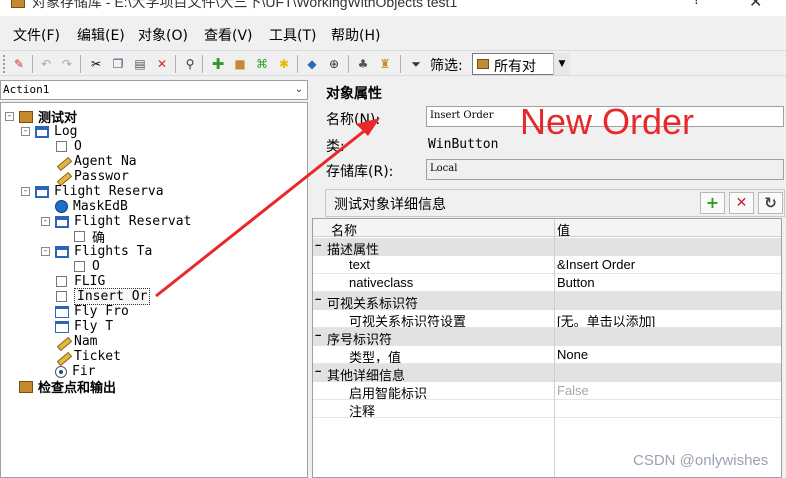 The height and width of the screenshot is (478, 786). Describe the element at coordinates (101, 311) in the screenshot. I see `tree-node-label: Fly Fro` at that location.